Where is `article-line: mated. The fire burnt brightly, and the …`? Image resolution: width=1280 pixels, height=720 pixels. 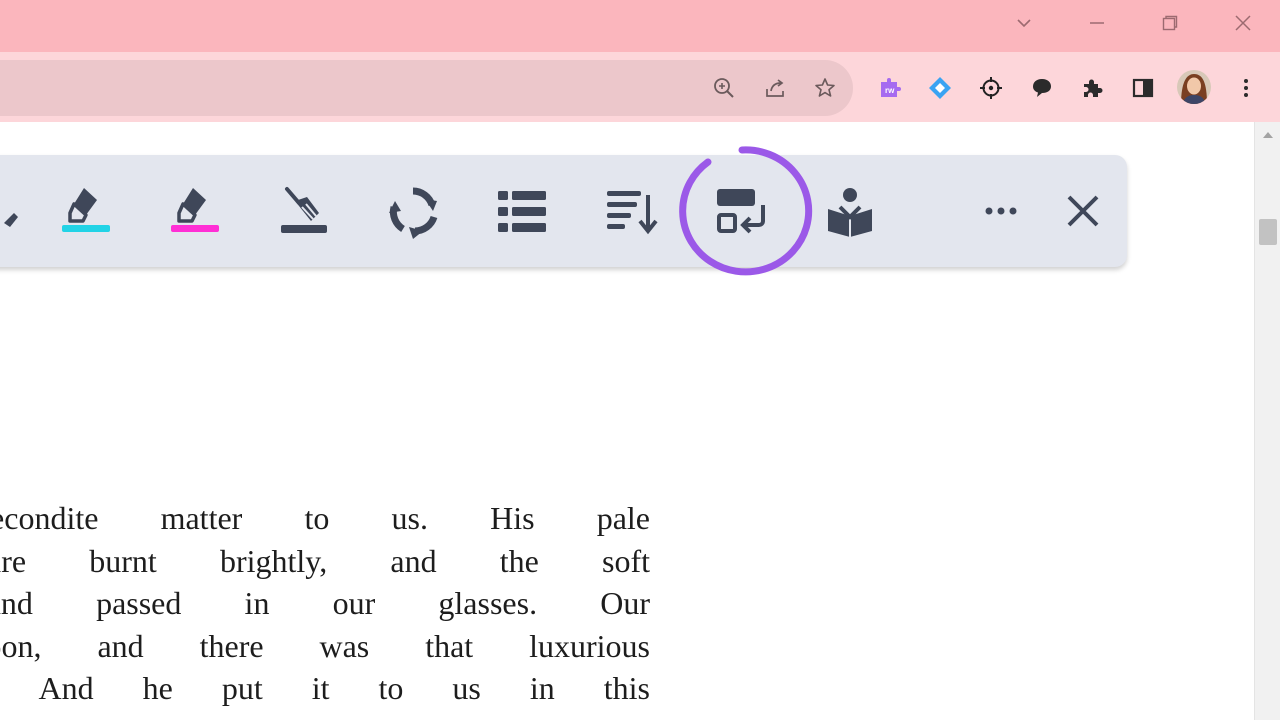 article-line: mated. The fire burnt brightly, and the … is located at coordinates (325, 560).